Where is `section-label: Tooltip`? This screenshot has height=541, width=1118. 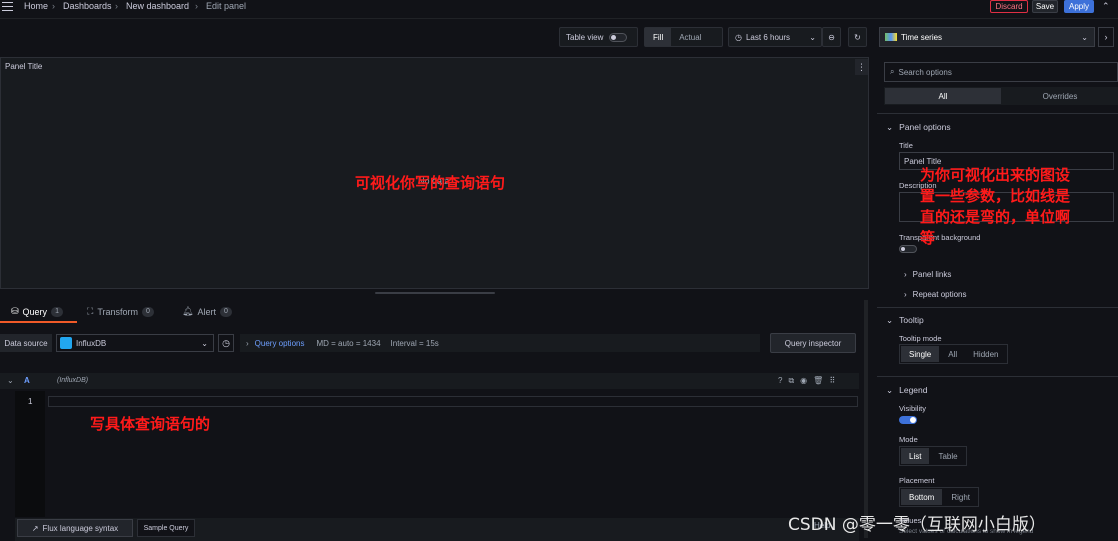 section-label: Tooltip is located at coordinates (911, 320).